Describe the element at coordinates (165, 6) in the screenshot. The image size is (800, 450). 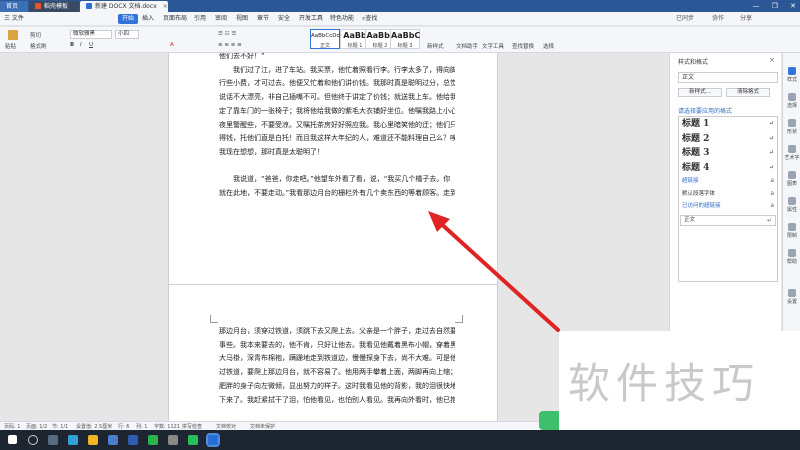
I see `close-tab-icon: ×` at that location.